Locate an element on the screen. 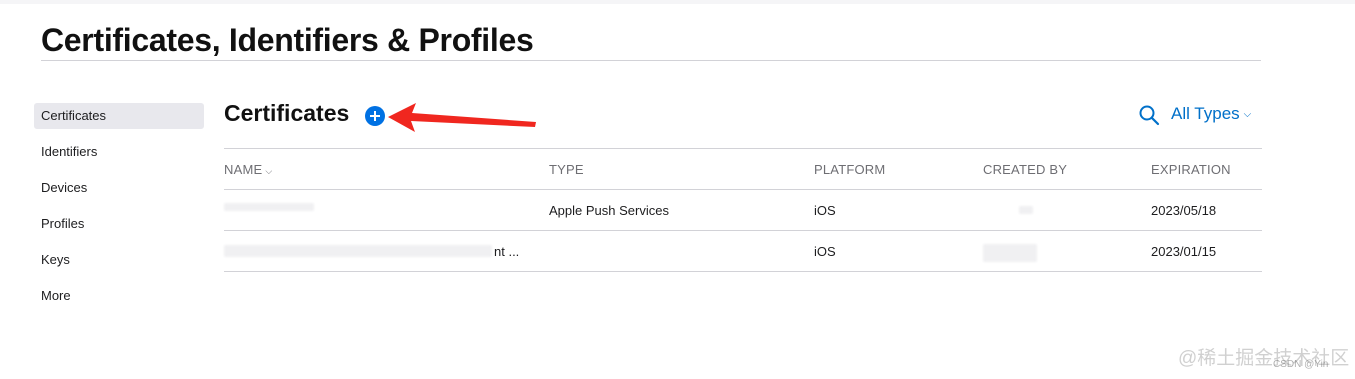 This screenshot has height=379, width=1355. filter-label: All Types is located at coordinates (1205, 113).